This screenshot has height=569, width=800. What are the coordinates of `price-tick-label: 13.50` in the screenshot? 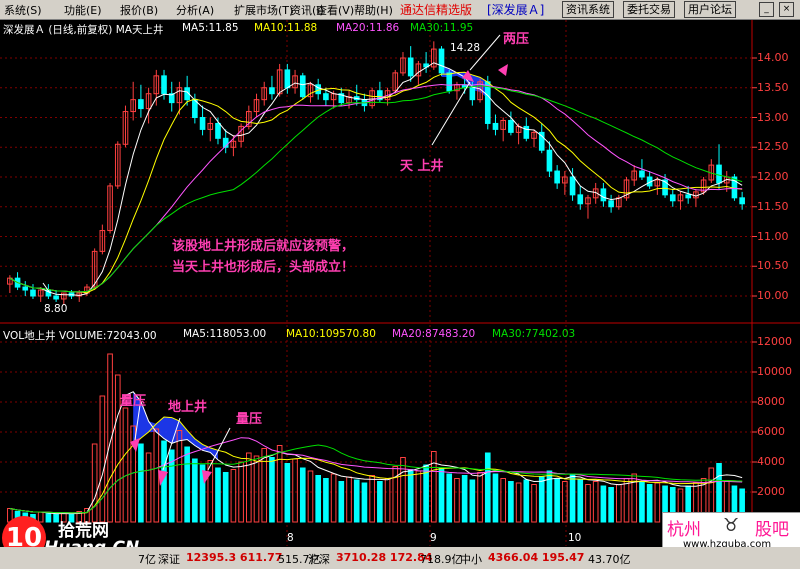 It's located at (773, 87).